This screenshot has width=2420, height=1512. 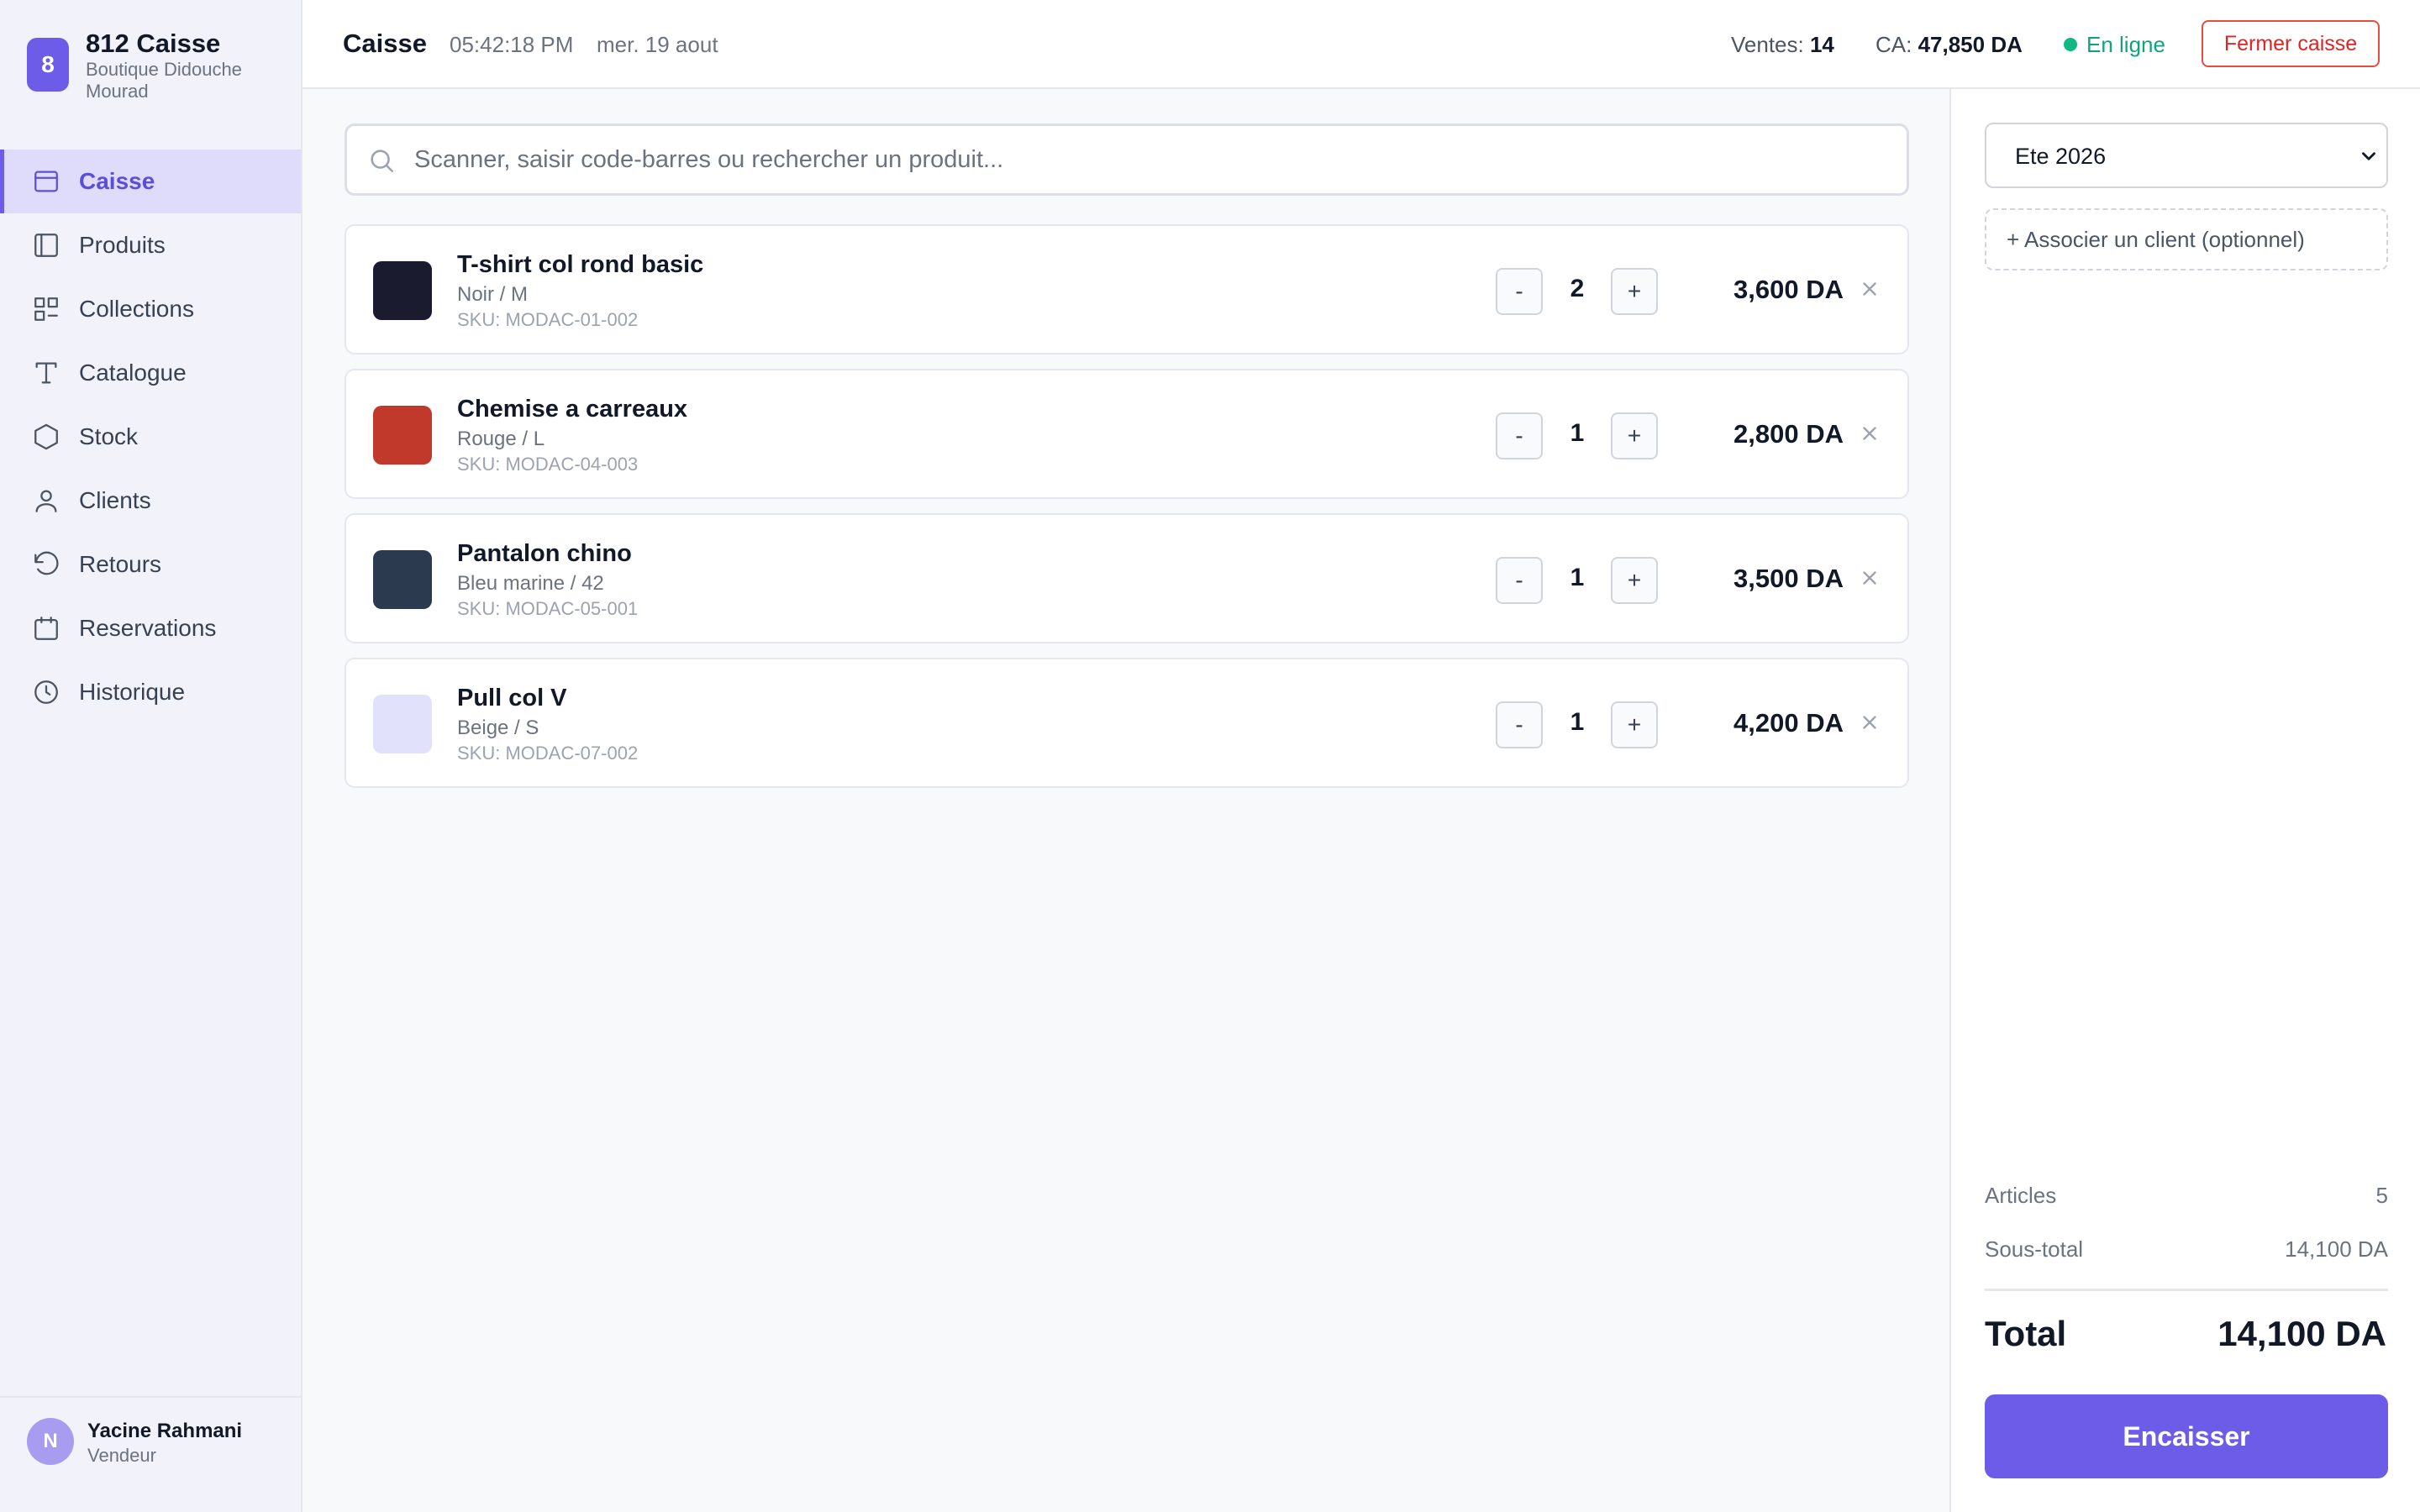 What do you see at coordinates (2026, 1333) in the screenshot?
I see `total-label: Total` at bounding box center [2026, 1333].